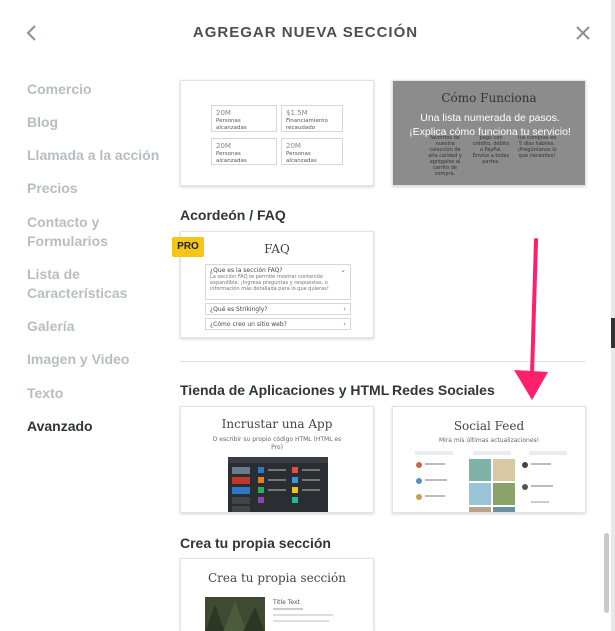 The width and height of the screenshot is (615, 631). Describe the element at coordinates (491, 481) in the screenshot. I see `social-feed-preview` at that location.